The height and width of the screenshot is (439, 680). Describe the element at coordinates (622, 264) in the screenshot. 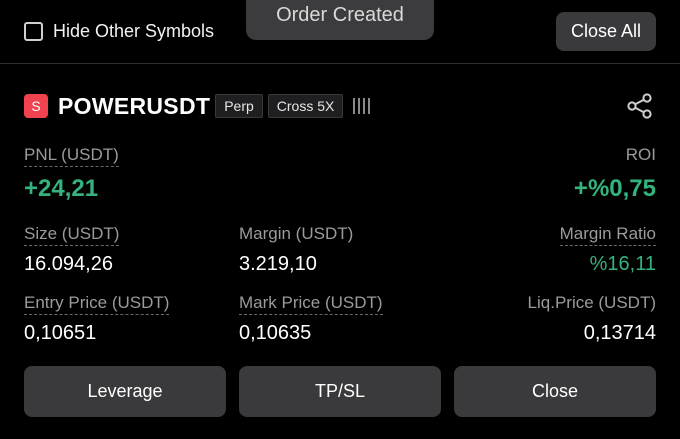

I see `margin-ratio-value: %16,11` at that location.